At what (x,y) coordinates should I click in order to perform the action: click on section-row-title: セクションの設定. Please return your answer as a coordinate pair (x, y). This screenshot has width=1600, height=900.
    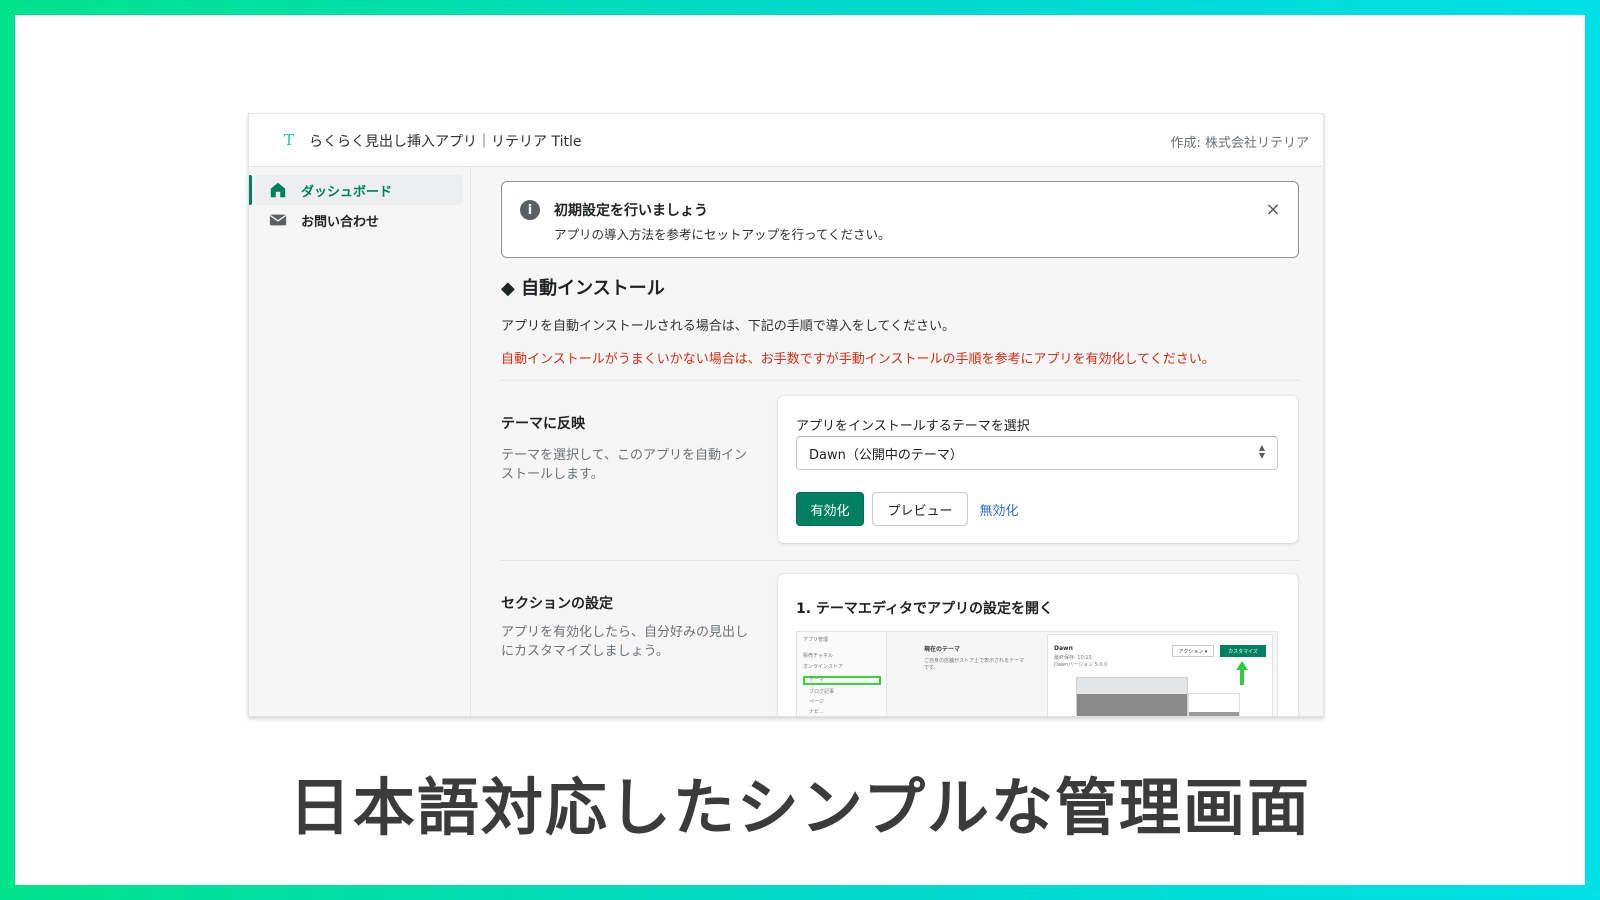
    Looking at the image, I should click on (557, 604).